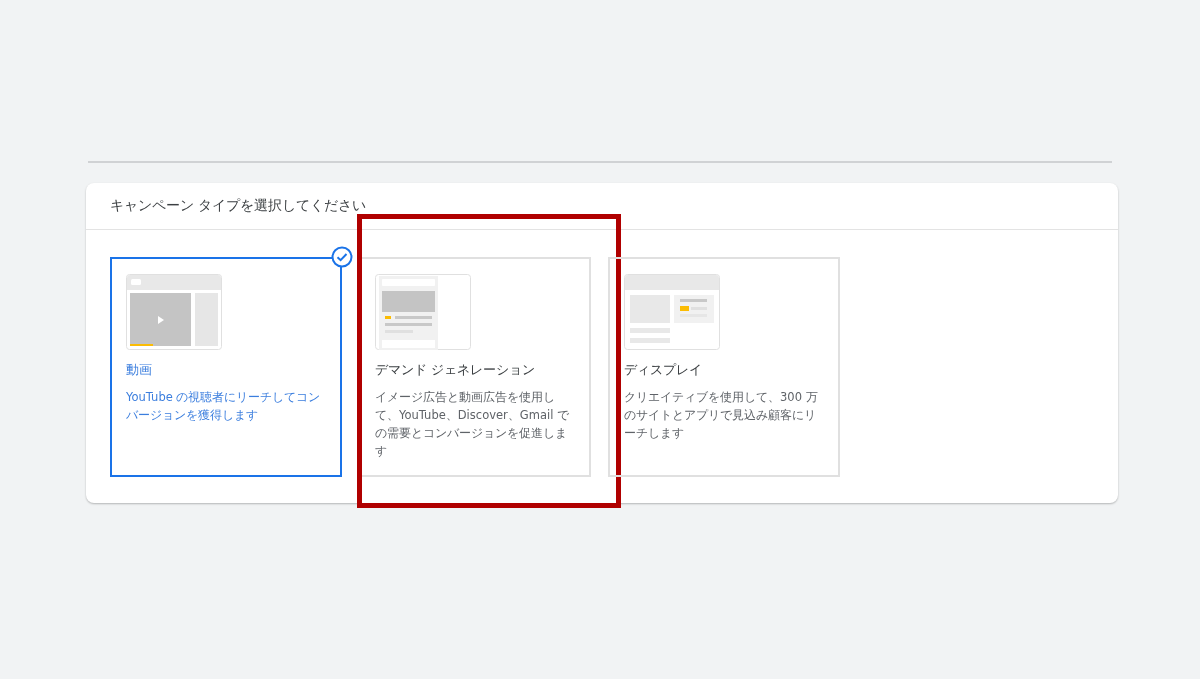 The height and width of the screenshot is (679, 1200). What do you see at coordinates (602, 206) in the screenshot?
I see `panel-title: キャンペーン タイプを選択してください` at bounding box center [602, 206].